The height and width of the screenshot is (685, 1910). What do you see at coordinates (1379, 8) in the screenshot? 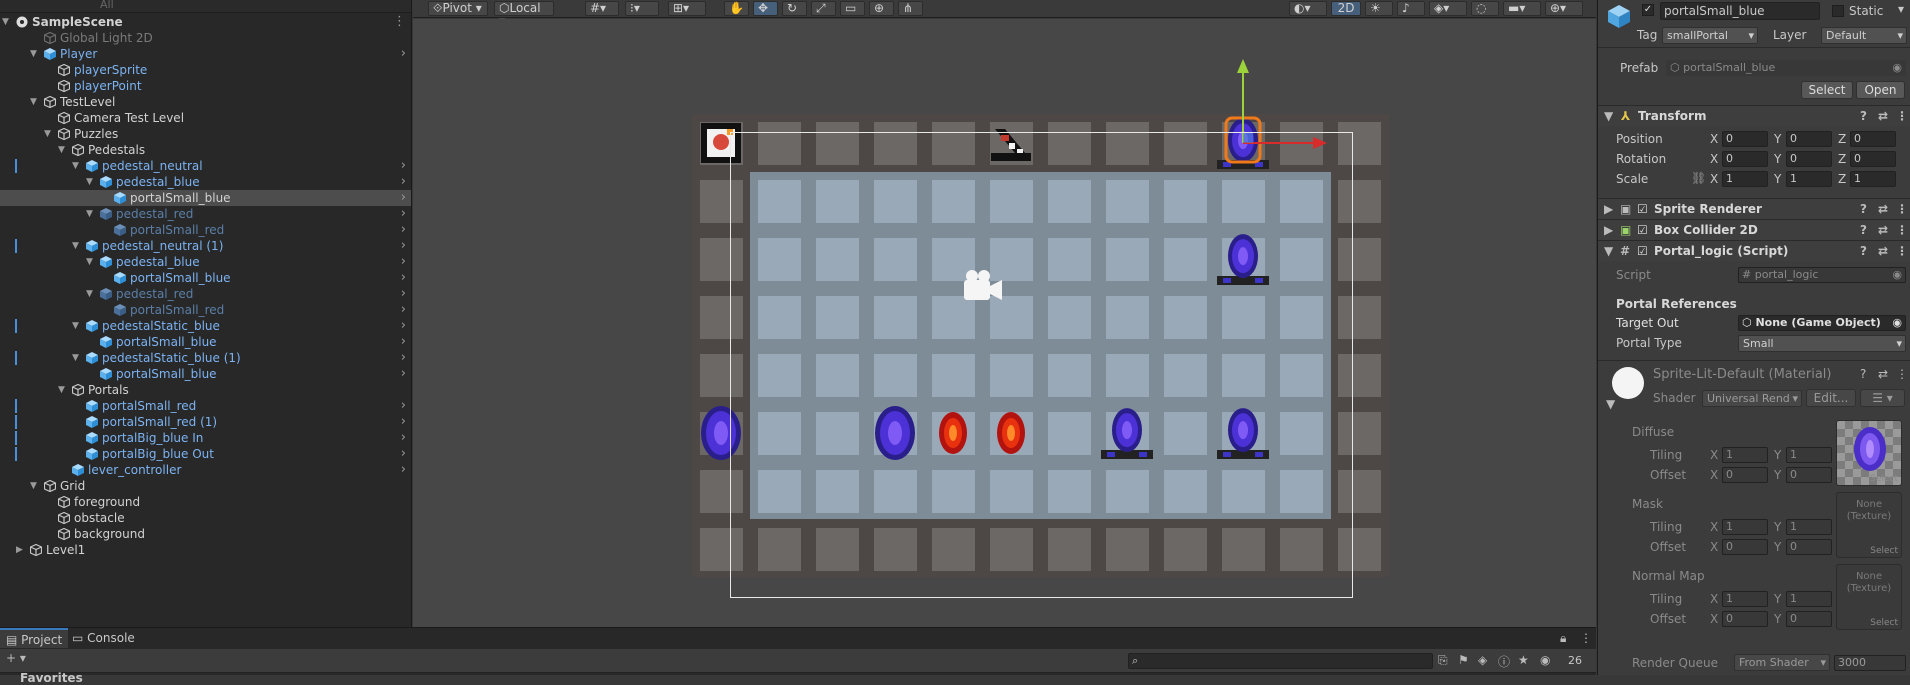
I see `lighting-icon: ☀` at bounding box center [1379, 8].